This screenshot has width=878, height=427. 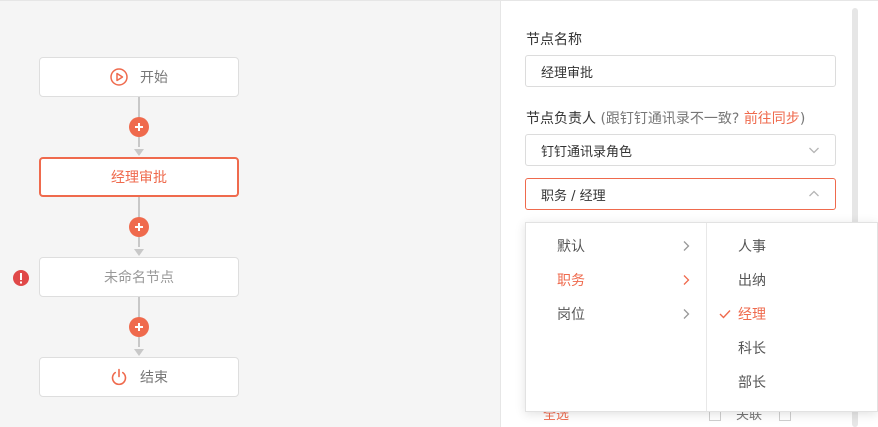 What do you see at coordinates (154, 78) in the screenshot?
I see `flow-node-label: 开始` at bounding box center [154, 78].